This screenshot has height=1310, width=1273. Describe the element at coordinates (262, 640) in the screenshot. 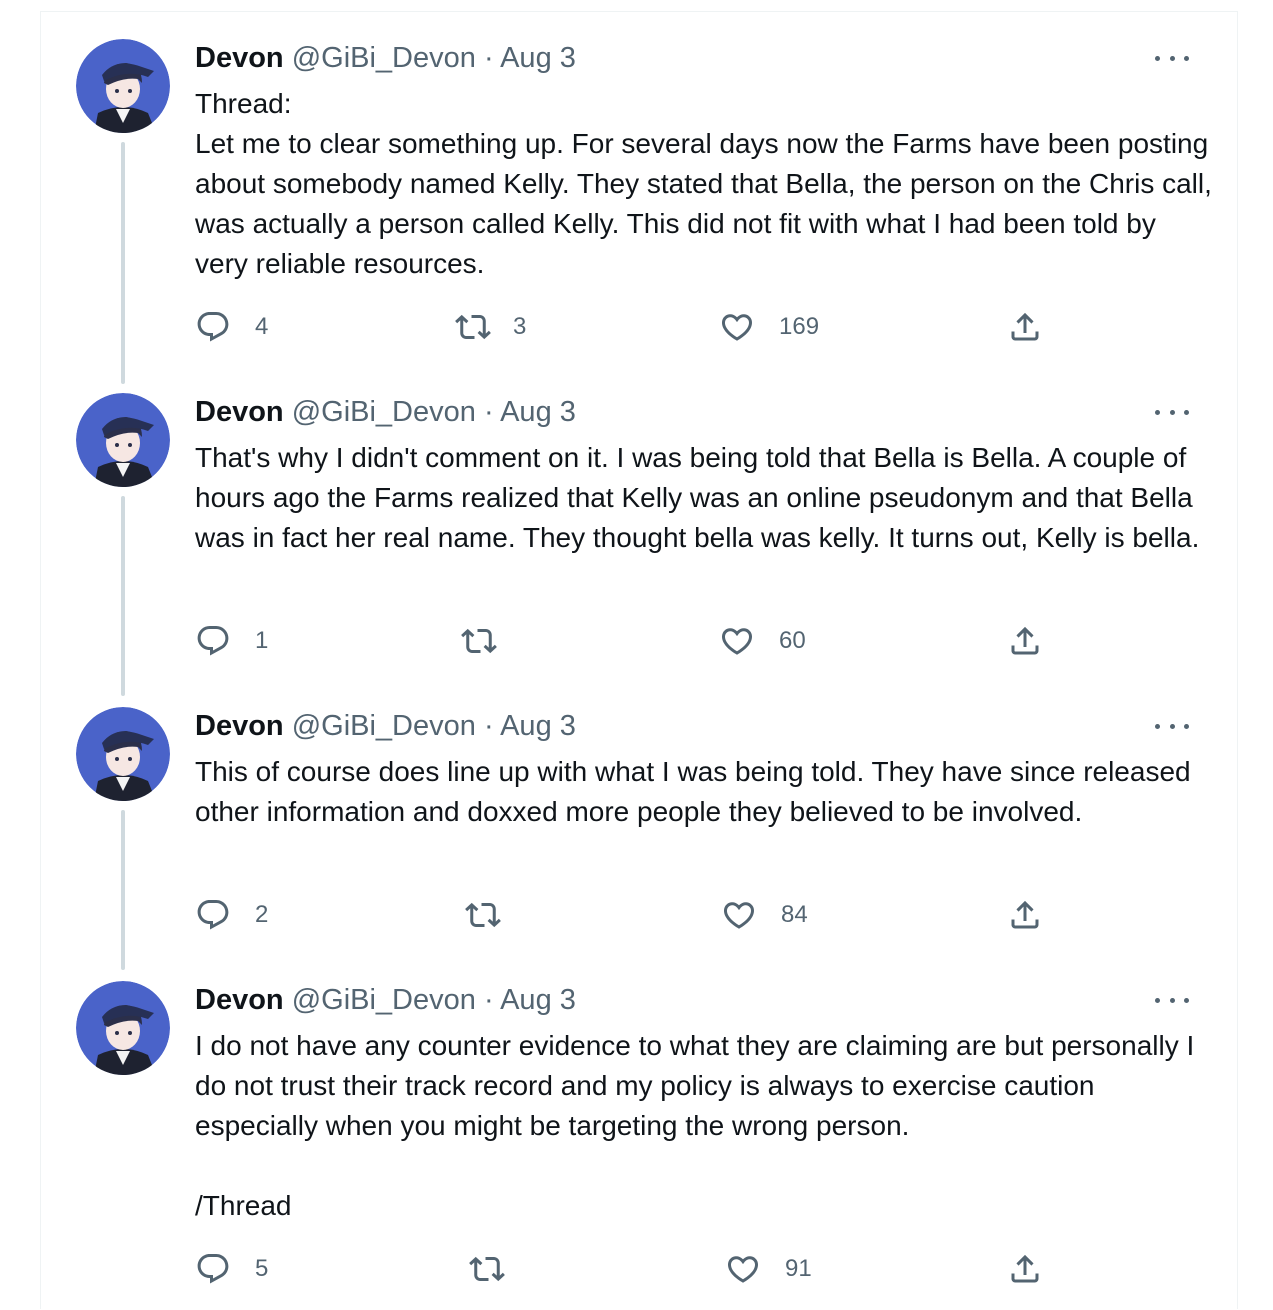

I see `reply-count: 1` at that location.